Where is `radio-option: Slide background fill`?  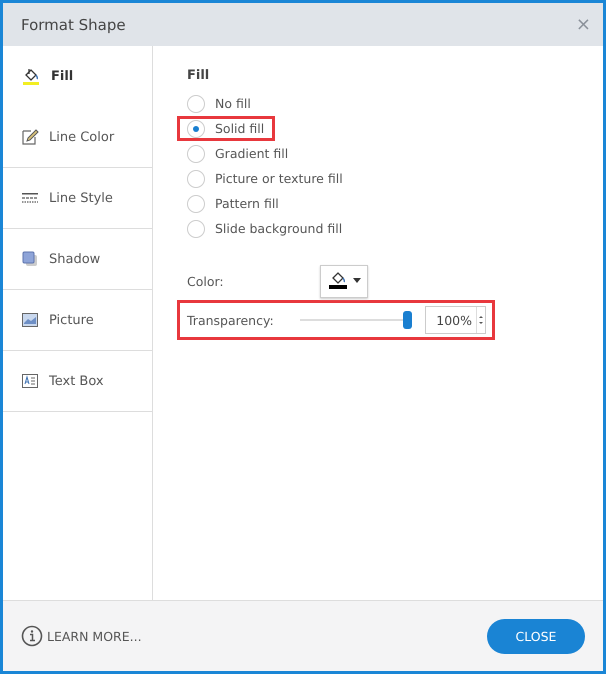 radio-option: Slide background fill is located at coordinates (265, 228).